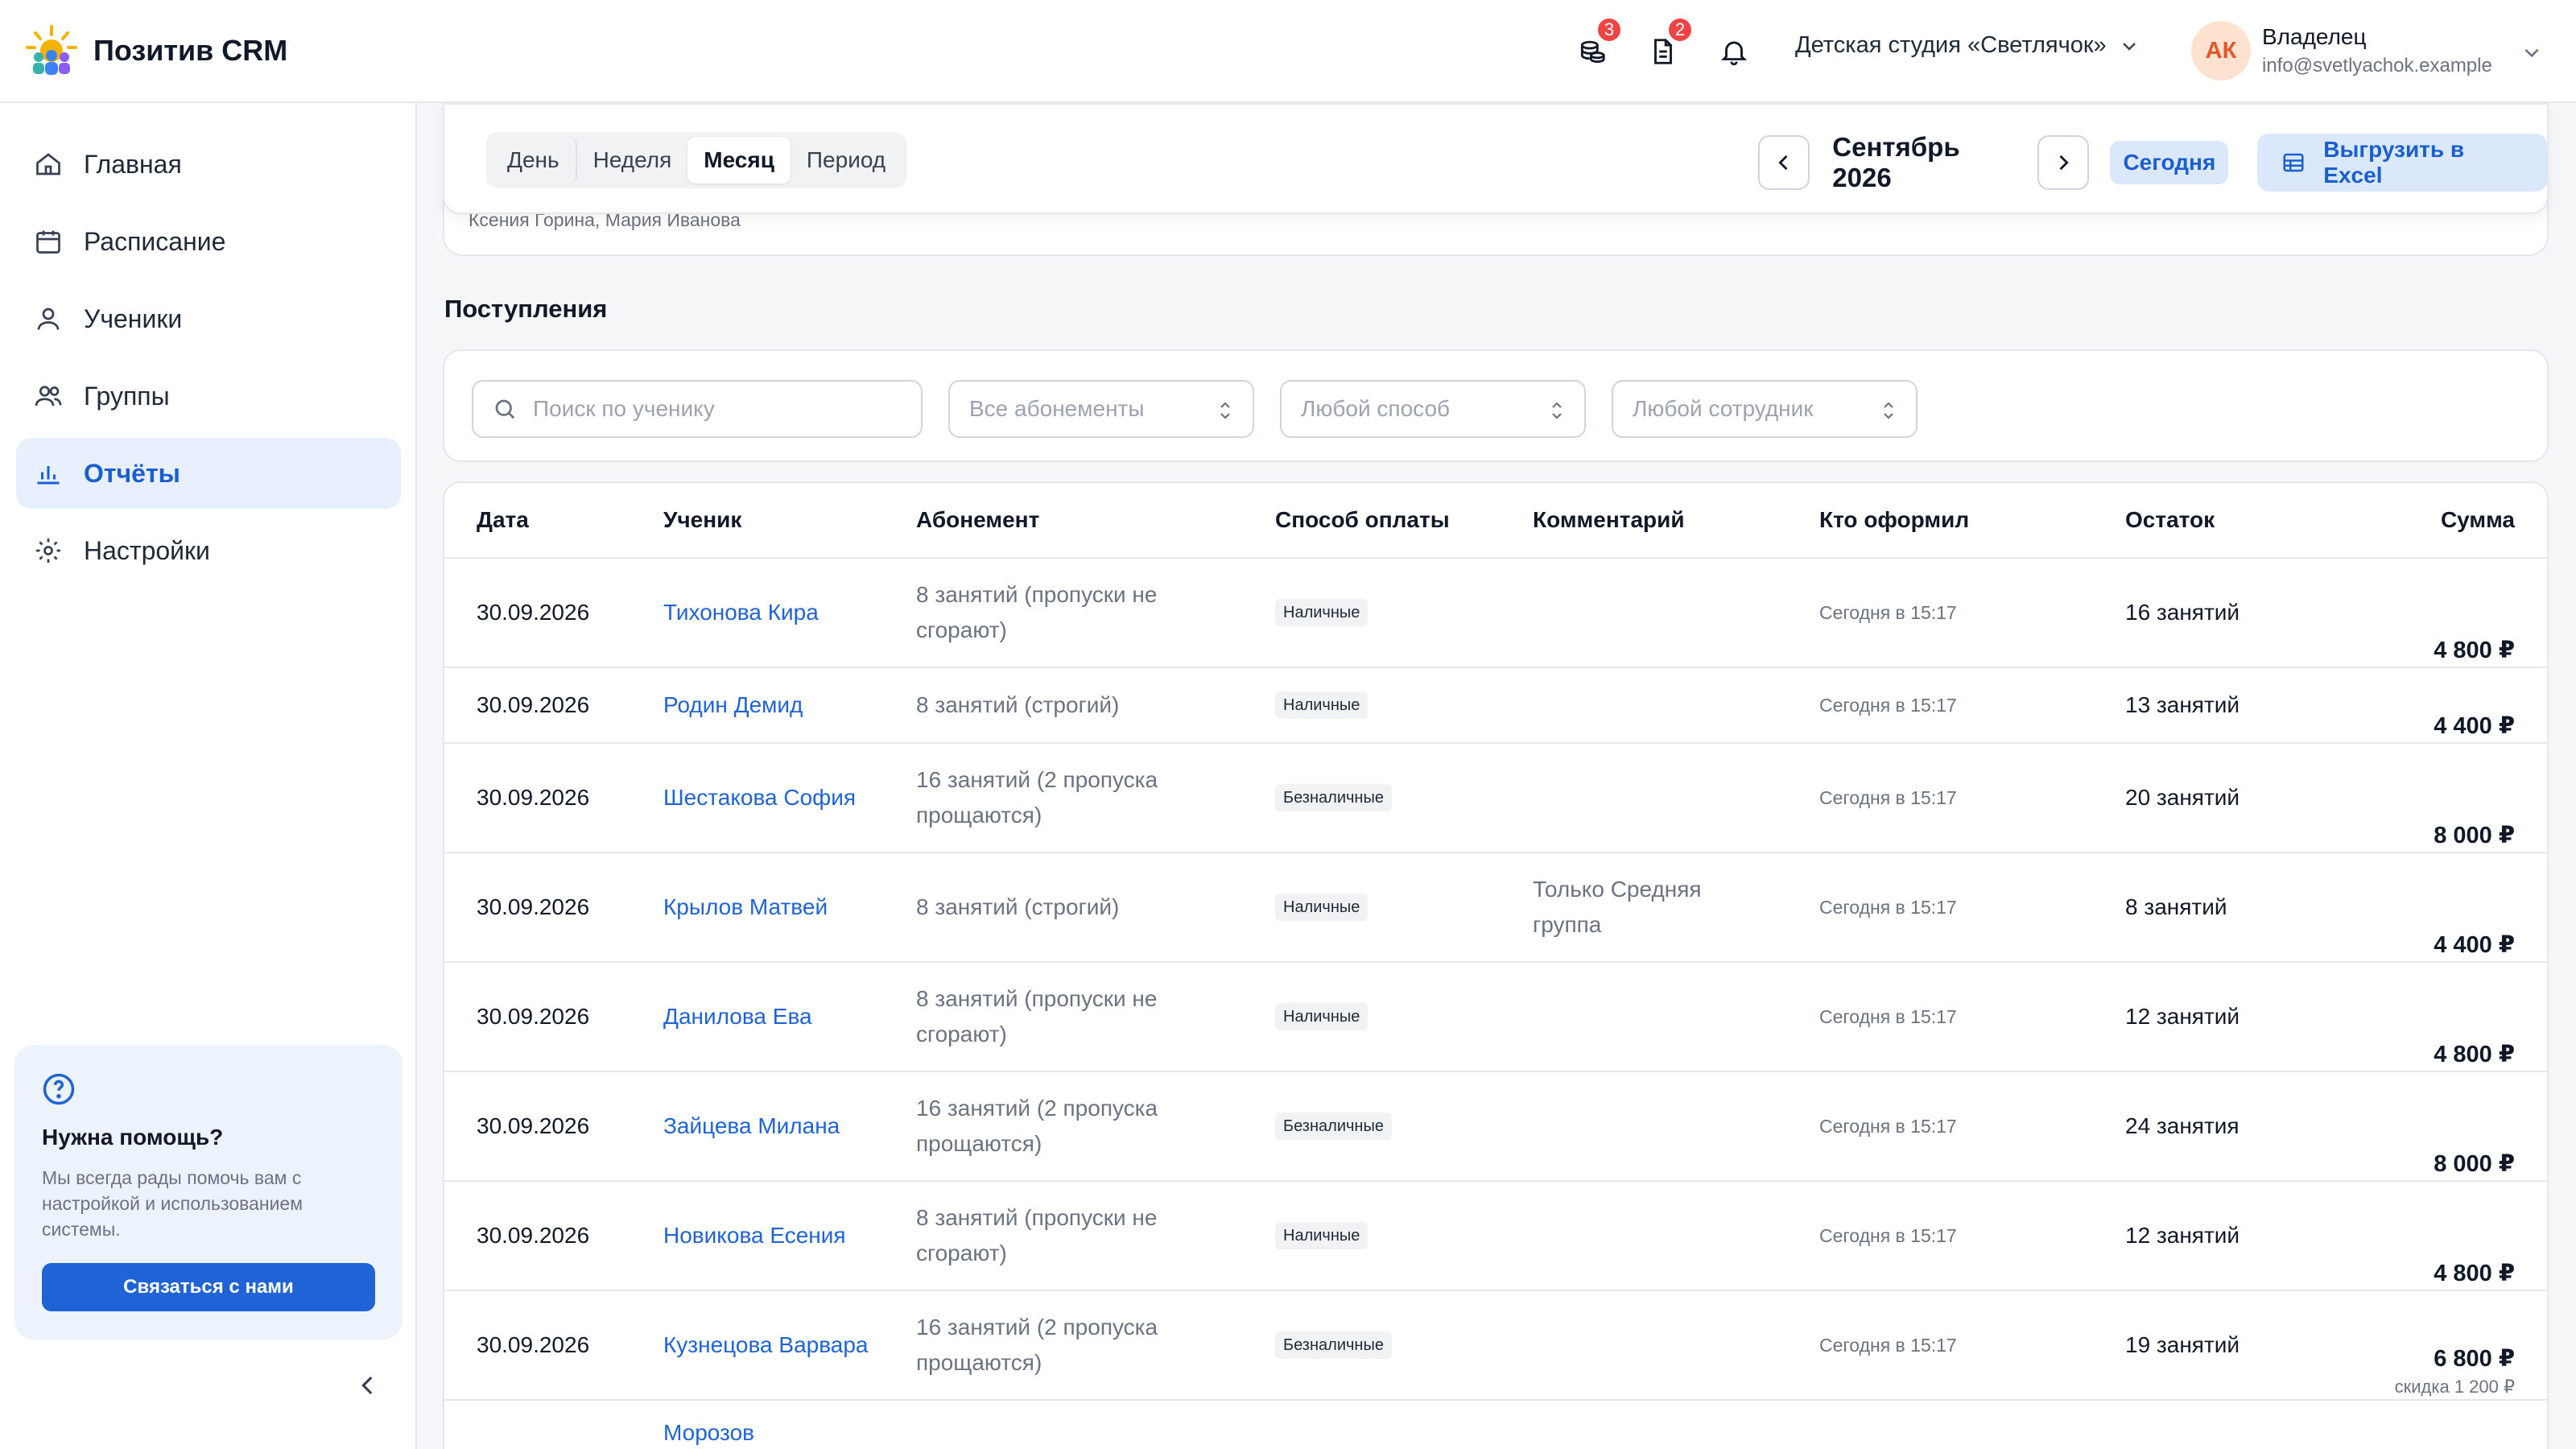 This screenshot has height=1449, width=2576. I want to click on sum-value: 8 000 ₽, so click(2474, 835).